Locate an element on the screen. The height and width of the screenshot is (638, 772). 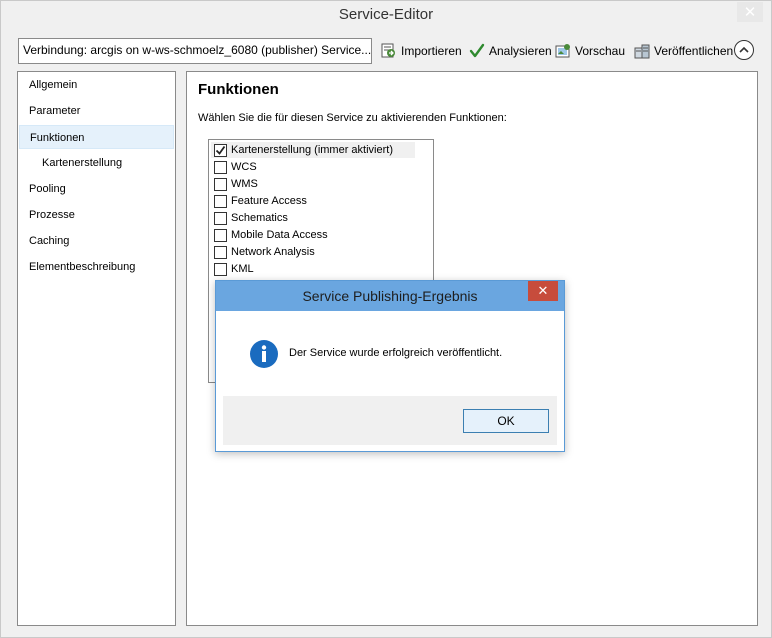
list-item: WMS is located at coordinates (313, 184).